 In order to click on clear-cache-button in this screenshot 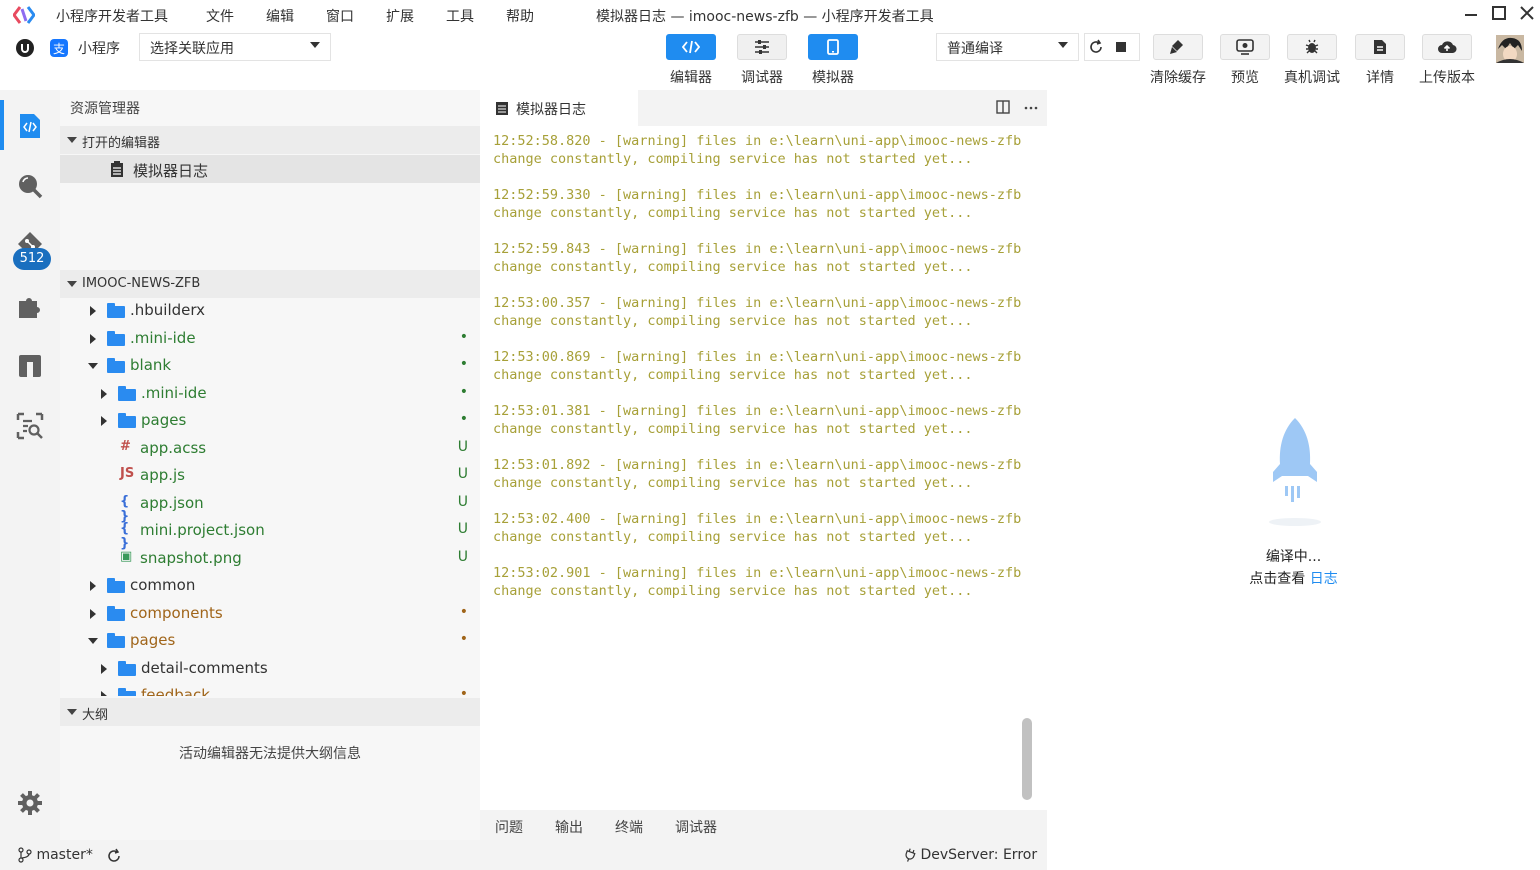, I will do `click(1178, 47)`.